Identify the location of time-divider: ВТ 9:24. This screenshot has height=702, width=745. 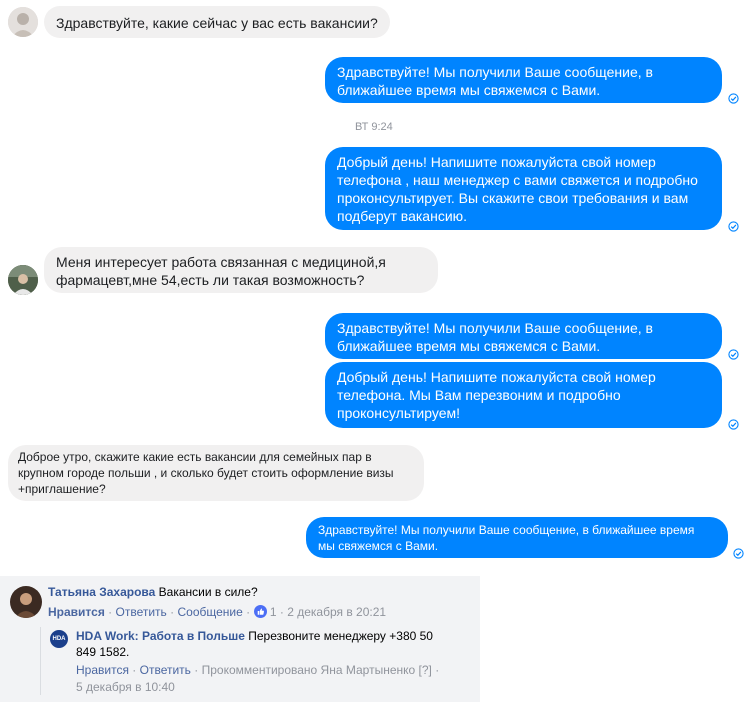
(374, 127).